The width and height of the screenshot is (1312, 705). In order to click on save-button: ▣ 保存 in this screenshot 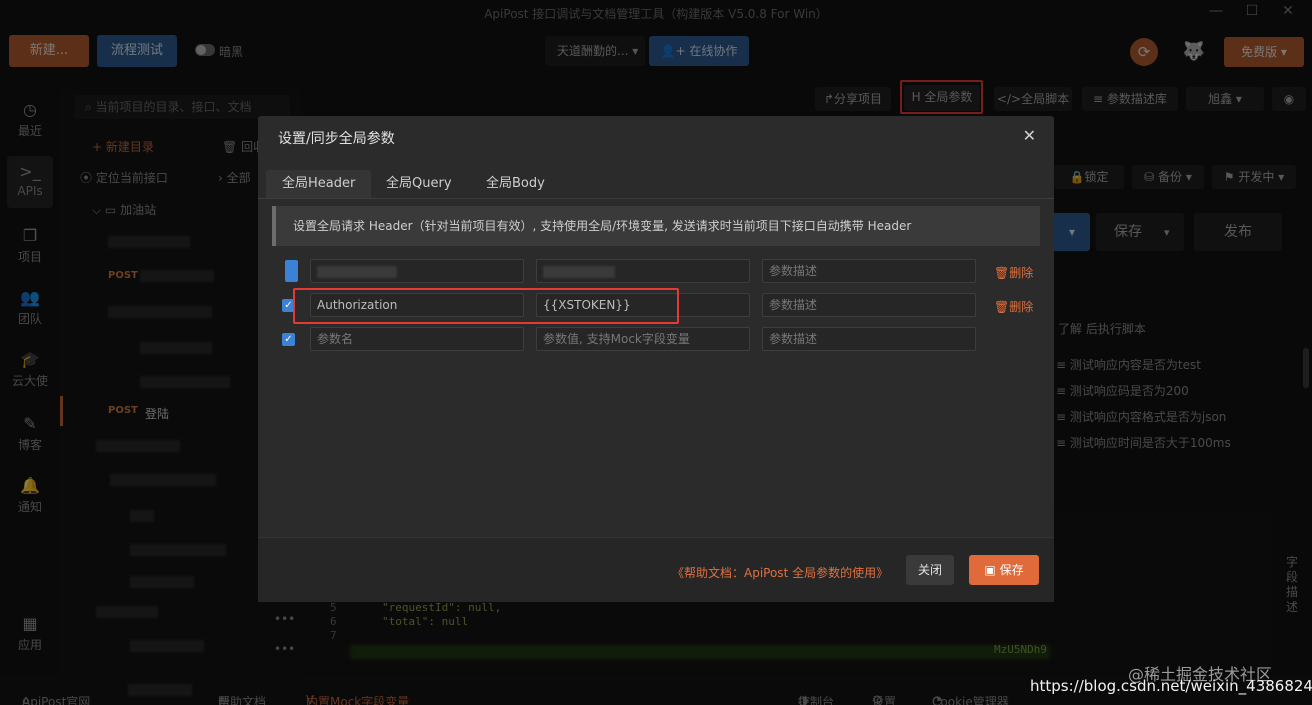, I will do `click(1004, 570)`.